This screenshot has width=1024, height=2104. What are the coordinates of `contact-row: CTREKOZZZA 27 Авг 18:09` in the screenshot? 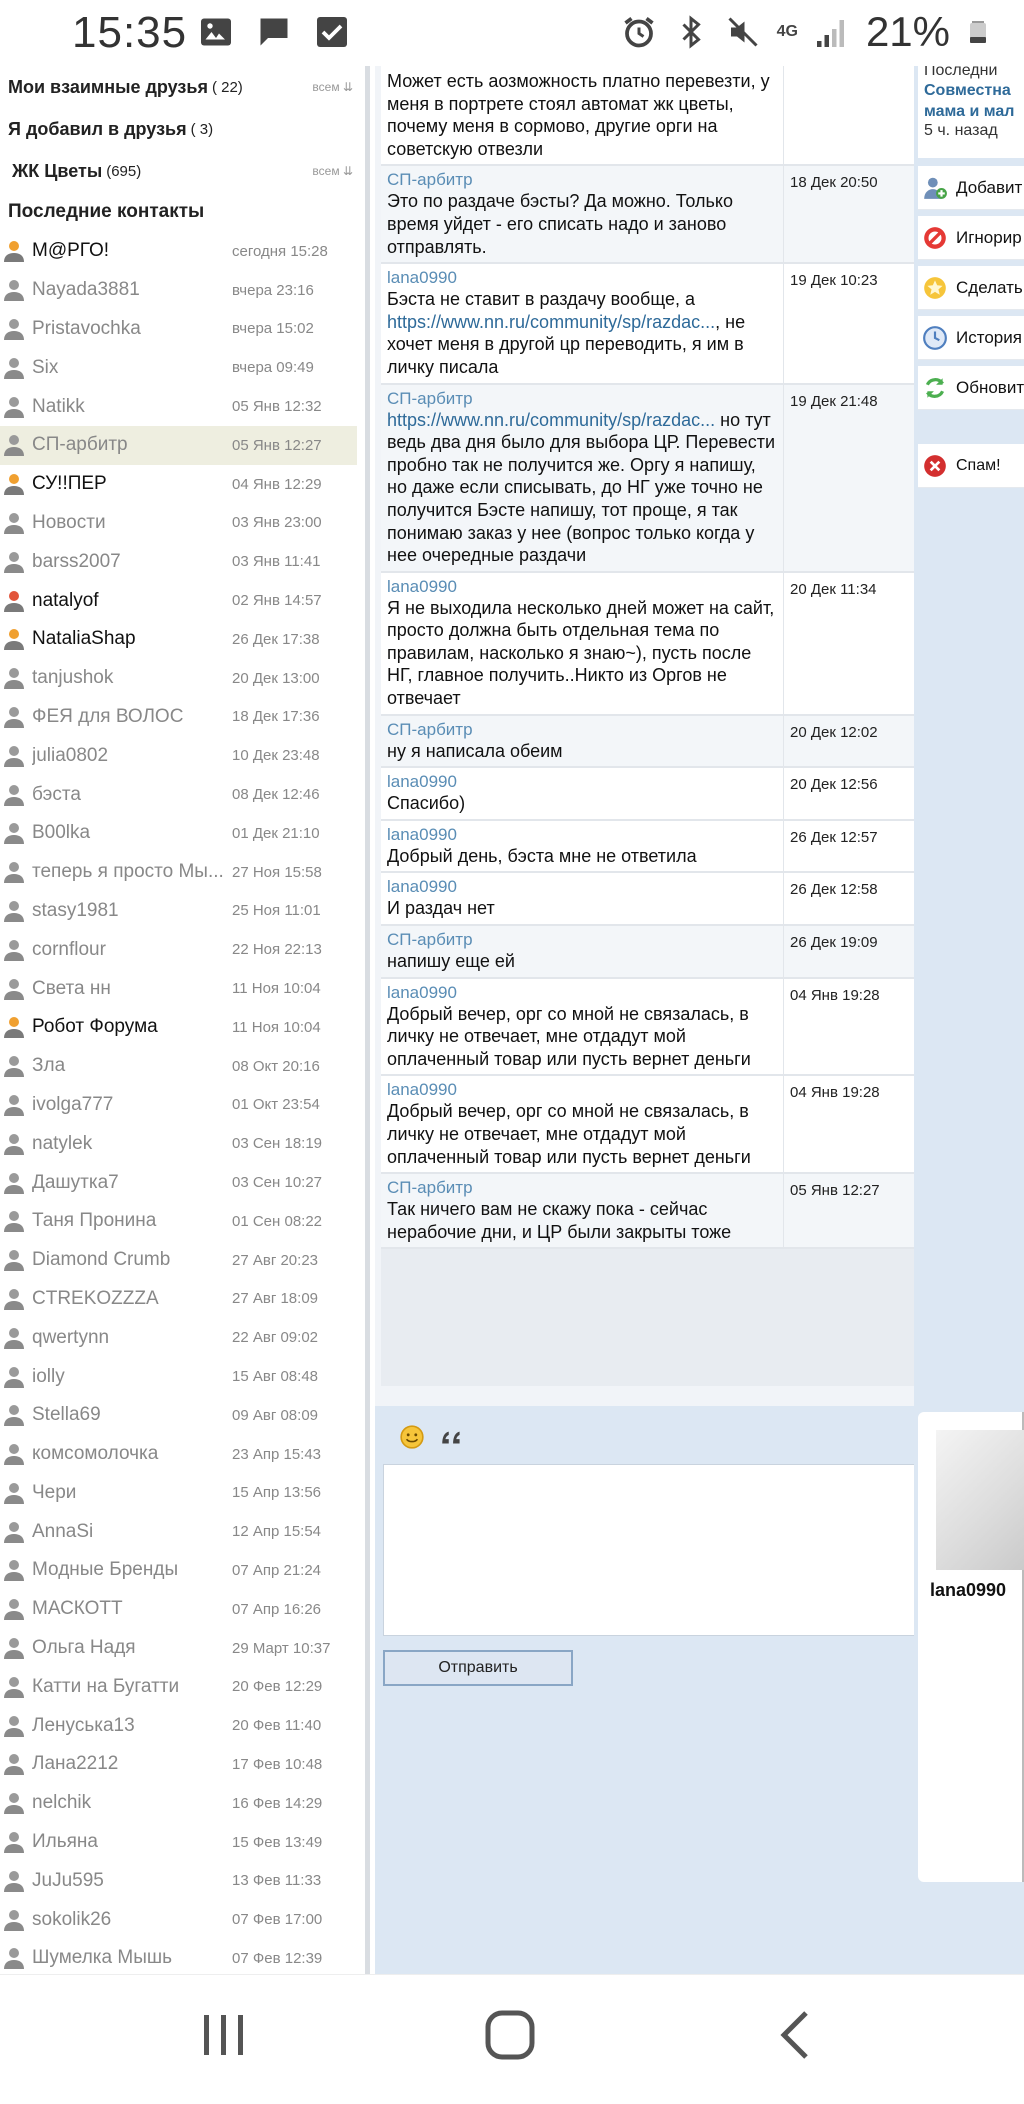 It's located at (182, 1299).